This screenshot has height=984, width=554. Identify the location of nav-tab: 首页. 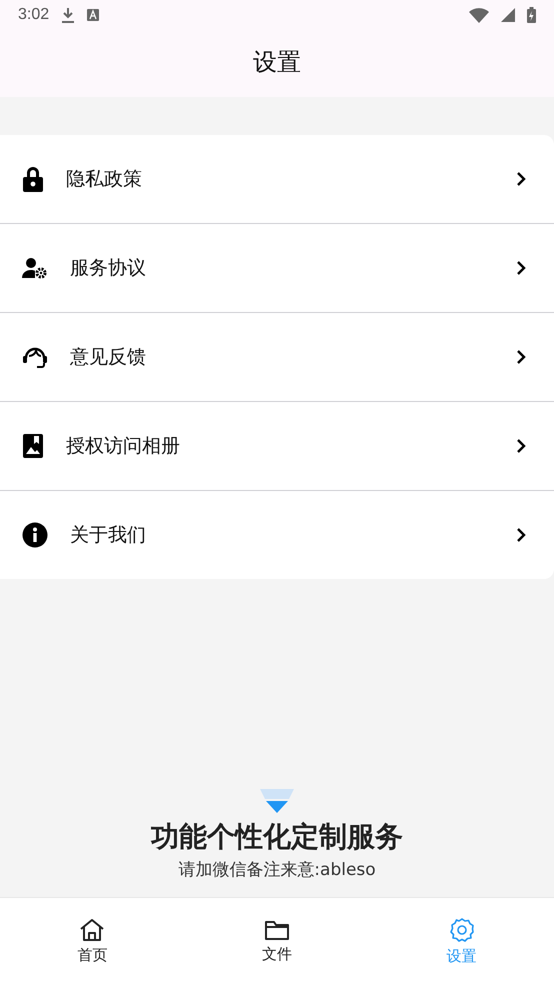
(92, 941).